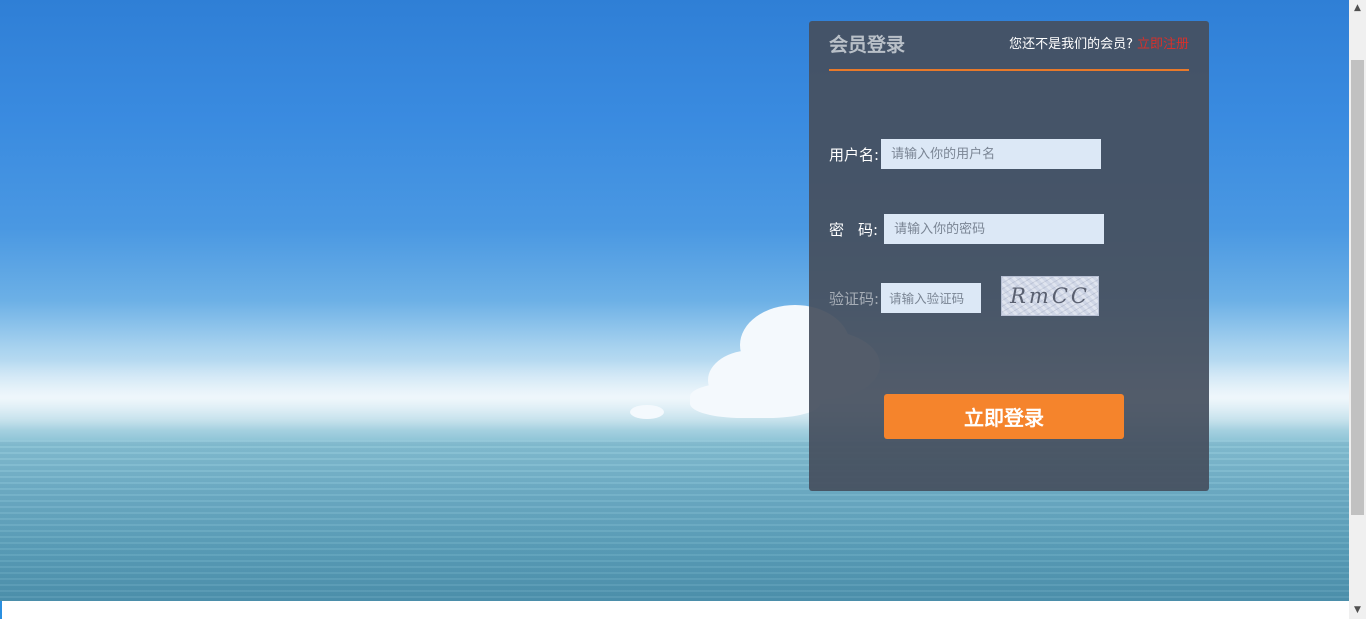  What do you see at coordinates (854, 154) in the screenshot?
I see `username-label: 用户名:` at bounding box center [854, 154].